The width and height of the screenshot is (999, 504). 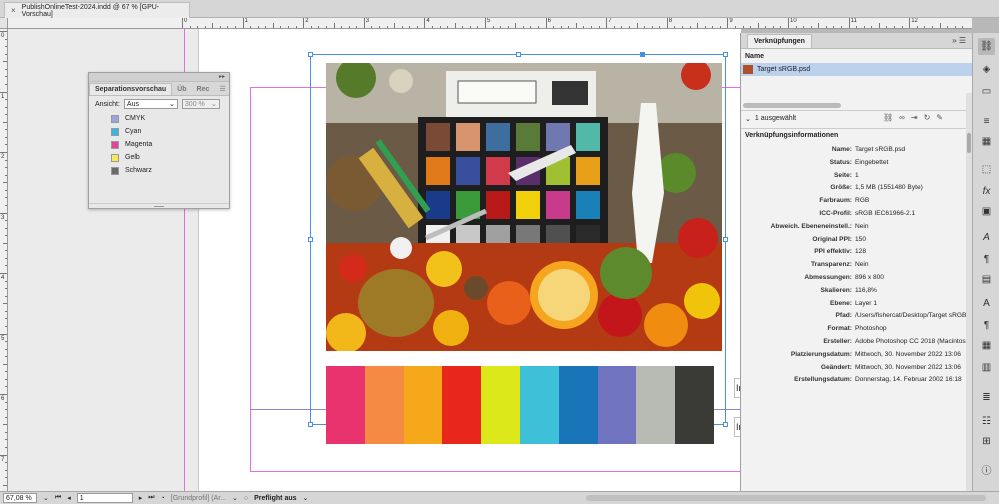 What do you see at coordinates (275, 498) in the screenshot?
I see `preflight-status: Preflight aus` at bounding box center [275, 498].